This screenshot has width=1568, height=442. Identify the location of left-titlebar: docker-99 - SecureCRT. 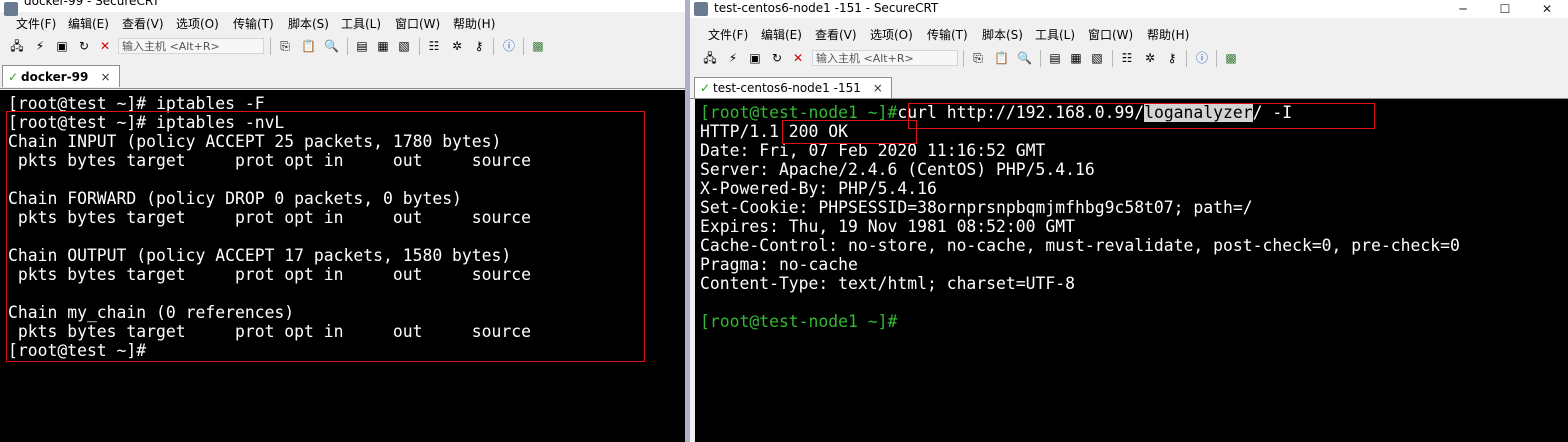
(342, 8).